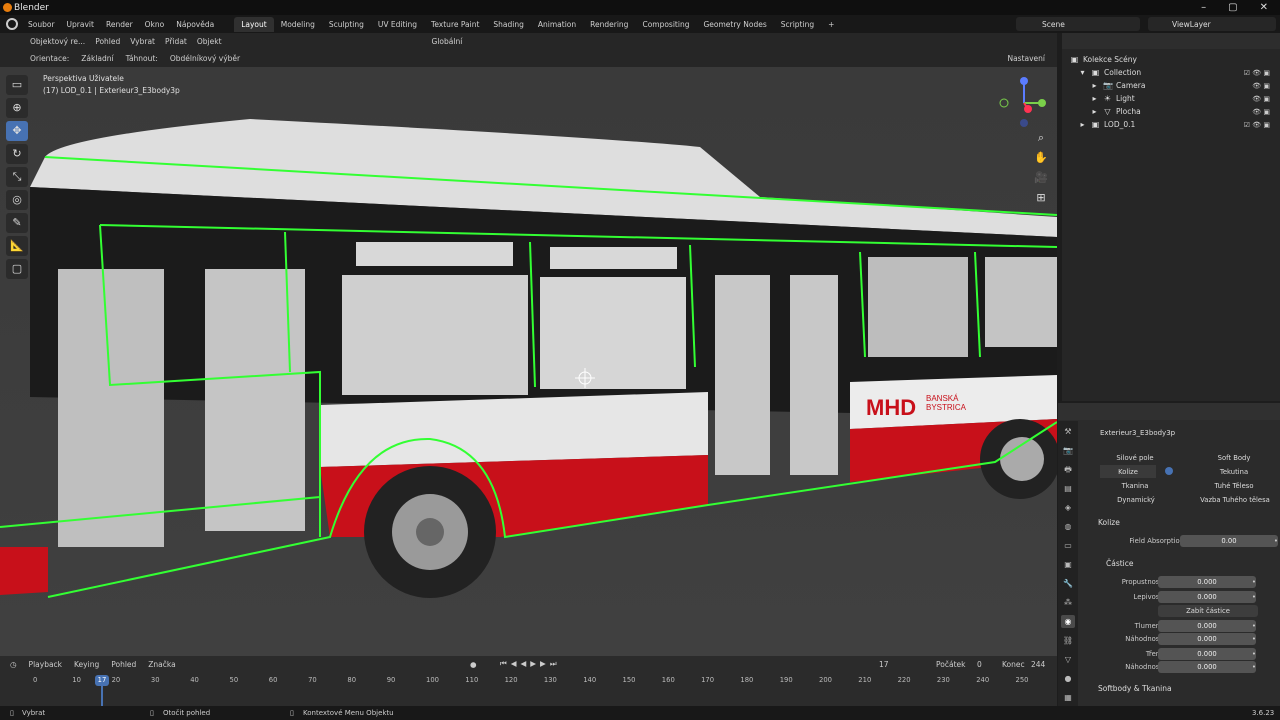  What do you see at coordinates (1212, 24) in the screenshot?
I see `view-layer-selector: ViewLayer` at bounding box center [1212, 24].